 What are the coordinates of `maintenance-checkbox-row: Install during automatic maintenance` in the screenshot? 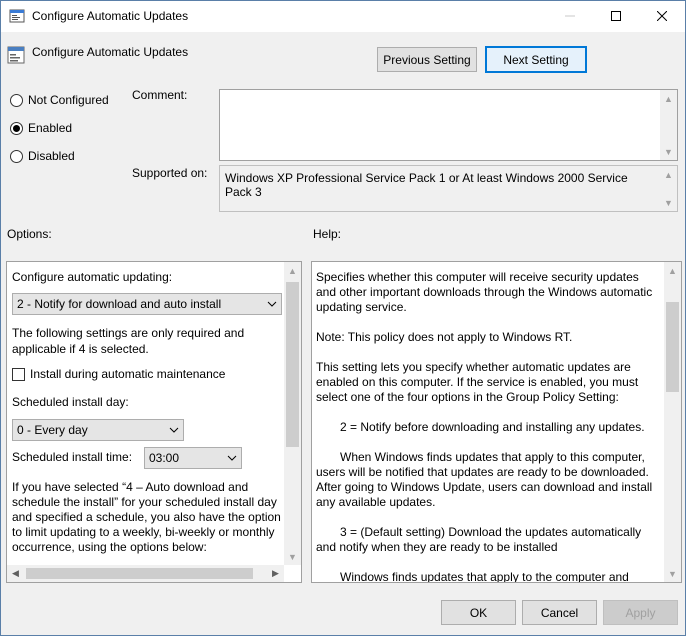 It's located at (118, 374).